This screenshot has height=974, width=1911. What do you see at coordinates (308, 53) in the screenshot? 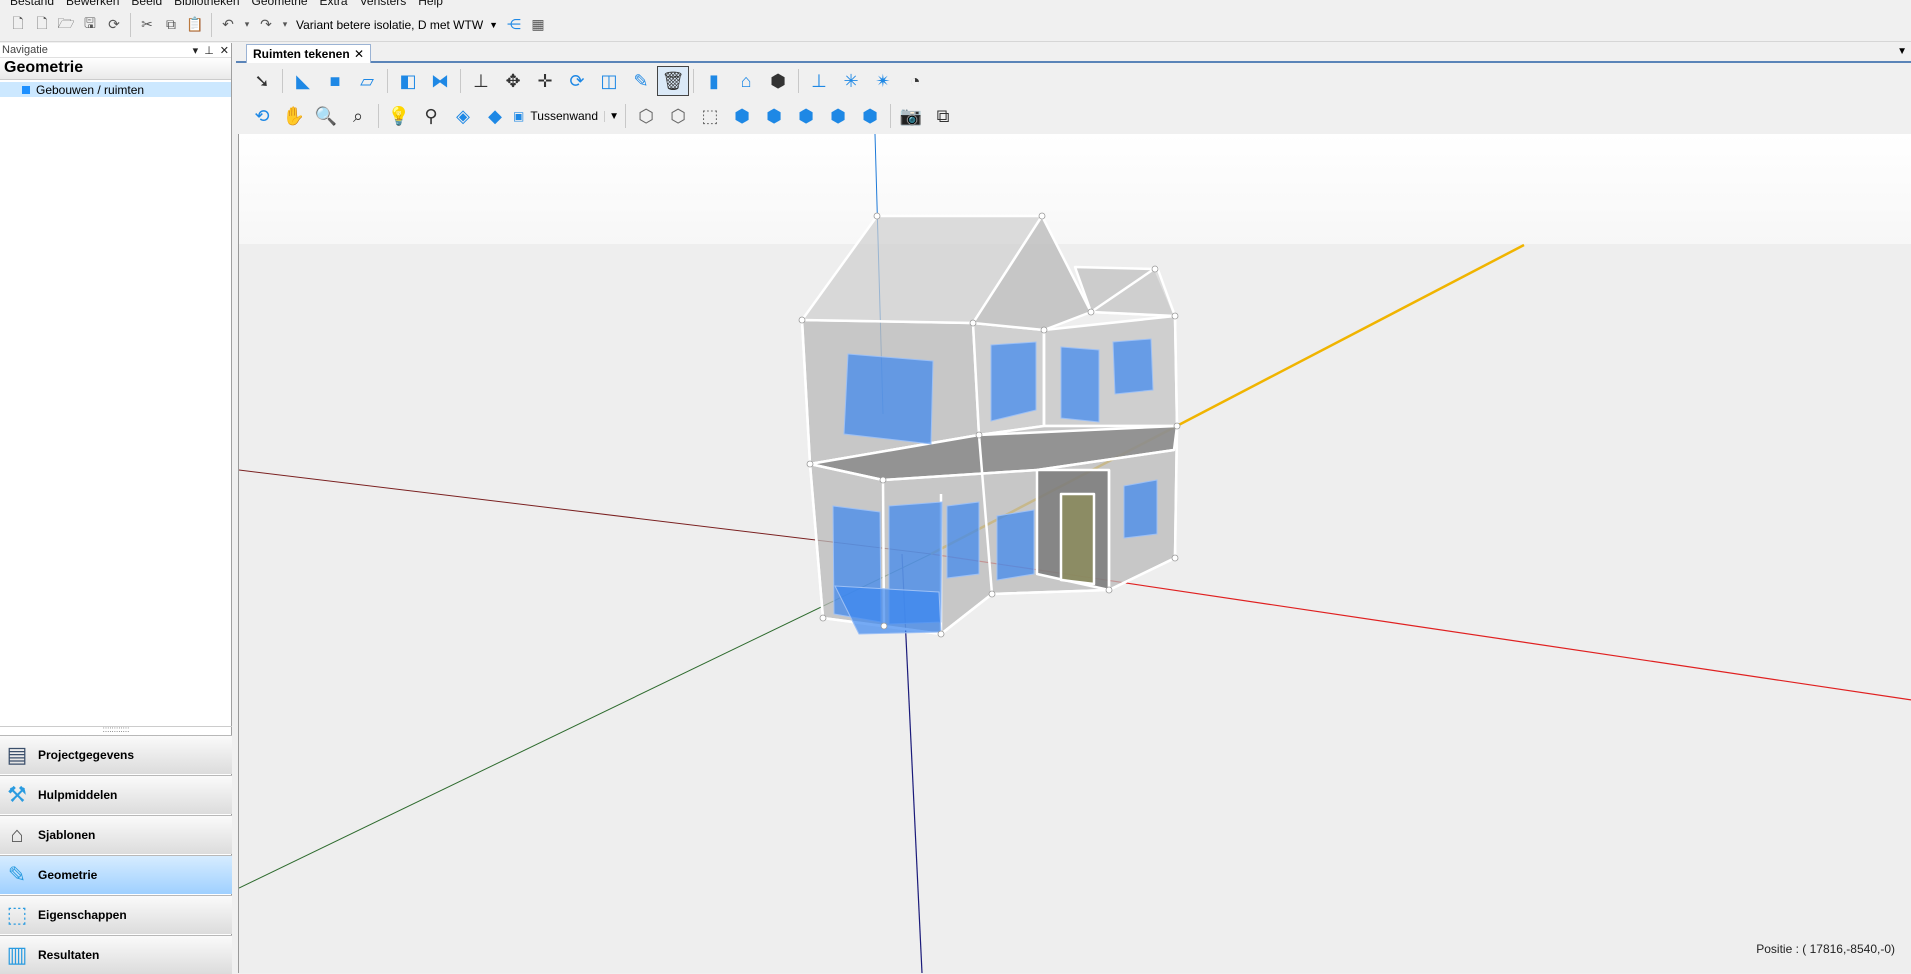
I see `tab-ruimten-tekenen: Ruimten tekenen ✕` at bounding box center [308, 53].